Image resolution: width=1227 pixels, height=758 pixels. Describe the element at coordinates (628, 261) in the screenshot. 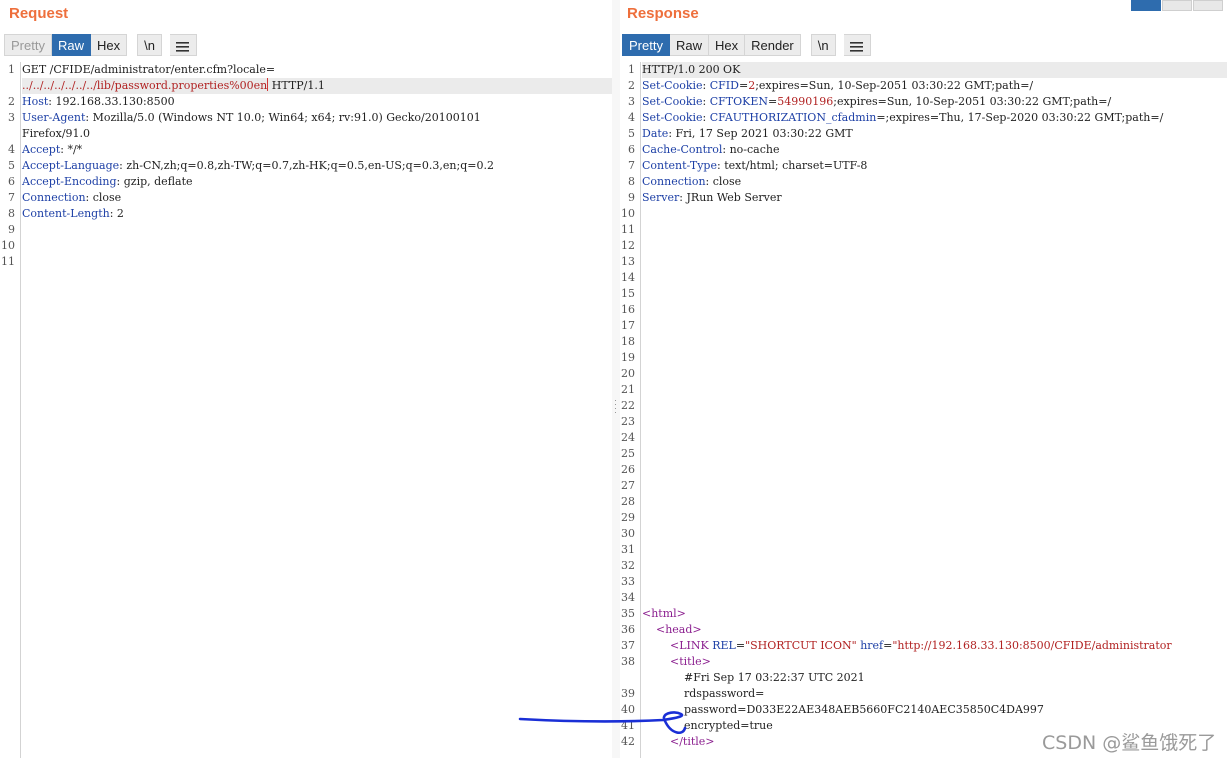

I see `line-number: 13` at that location.